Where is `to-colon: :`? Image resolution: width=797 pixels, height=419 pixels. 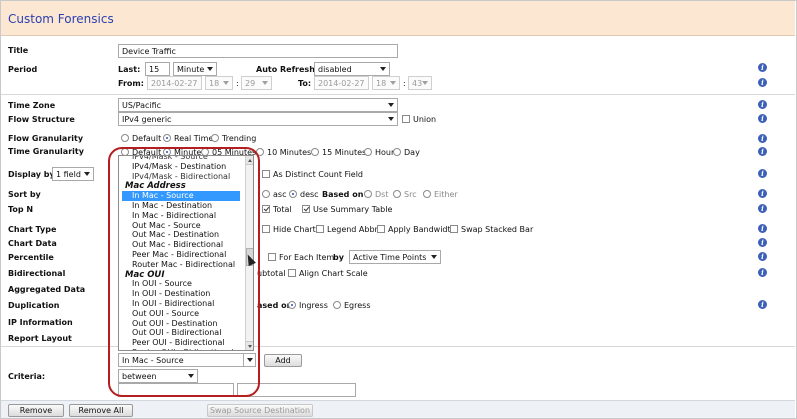
to-colon: : is located at coordinates (404, 83).